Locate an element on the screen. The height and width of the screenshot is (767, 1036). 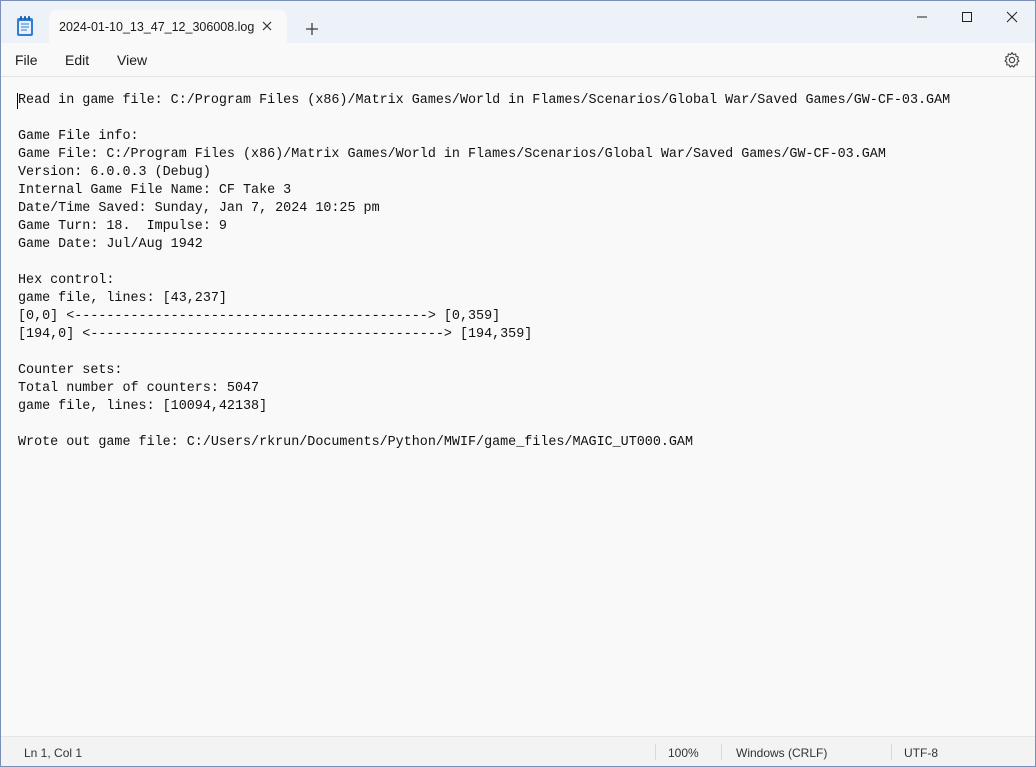
line-ending: Windows (CRLF) is located at coordinates (781, 753).